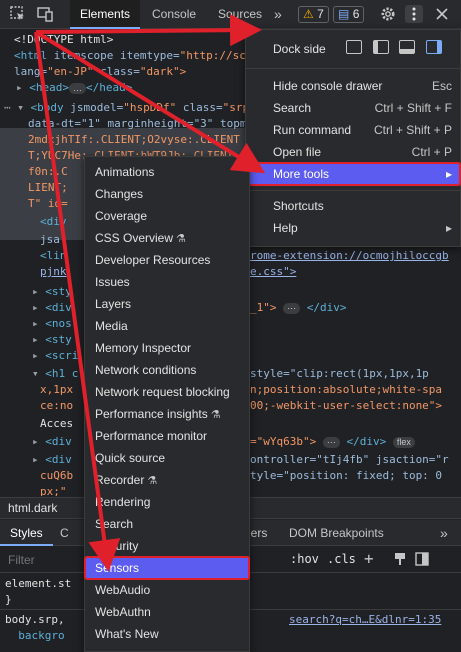 Image resolution: width=461 pixels, height=652 pixels. I want to click on dom-line: pjnk, so click(53, 272).